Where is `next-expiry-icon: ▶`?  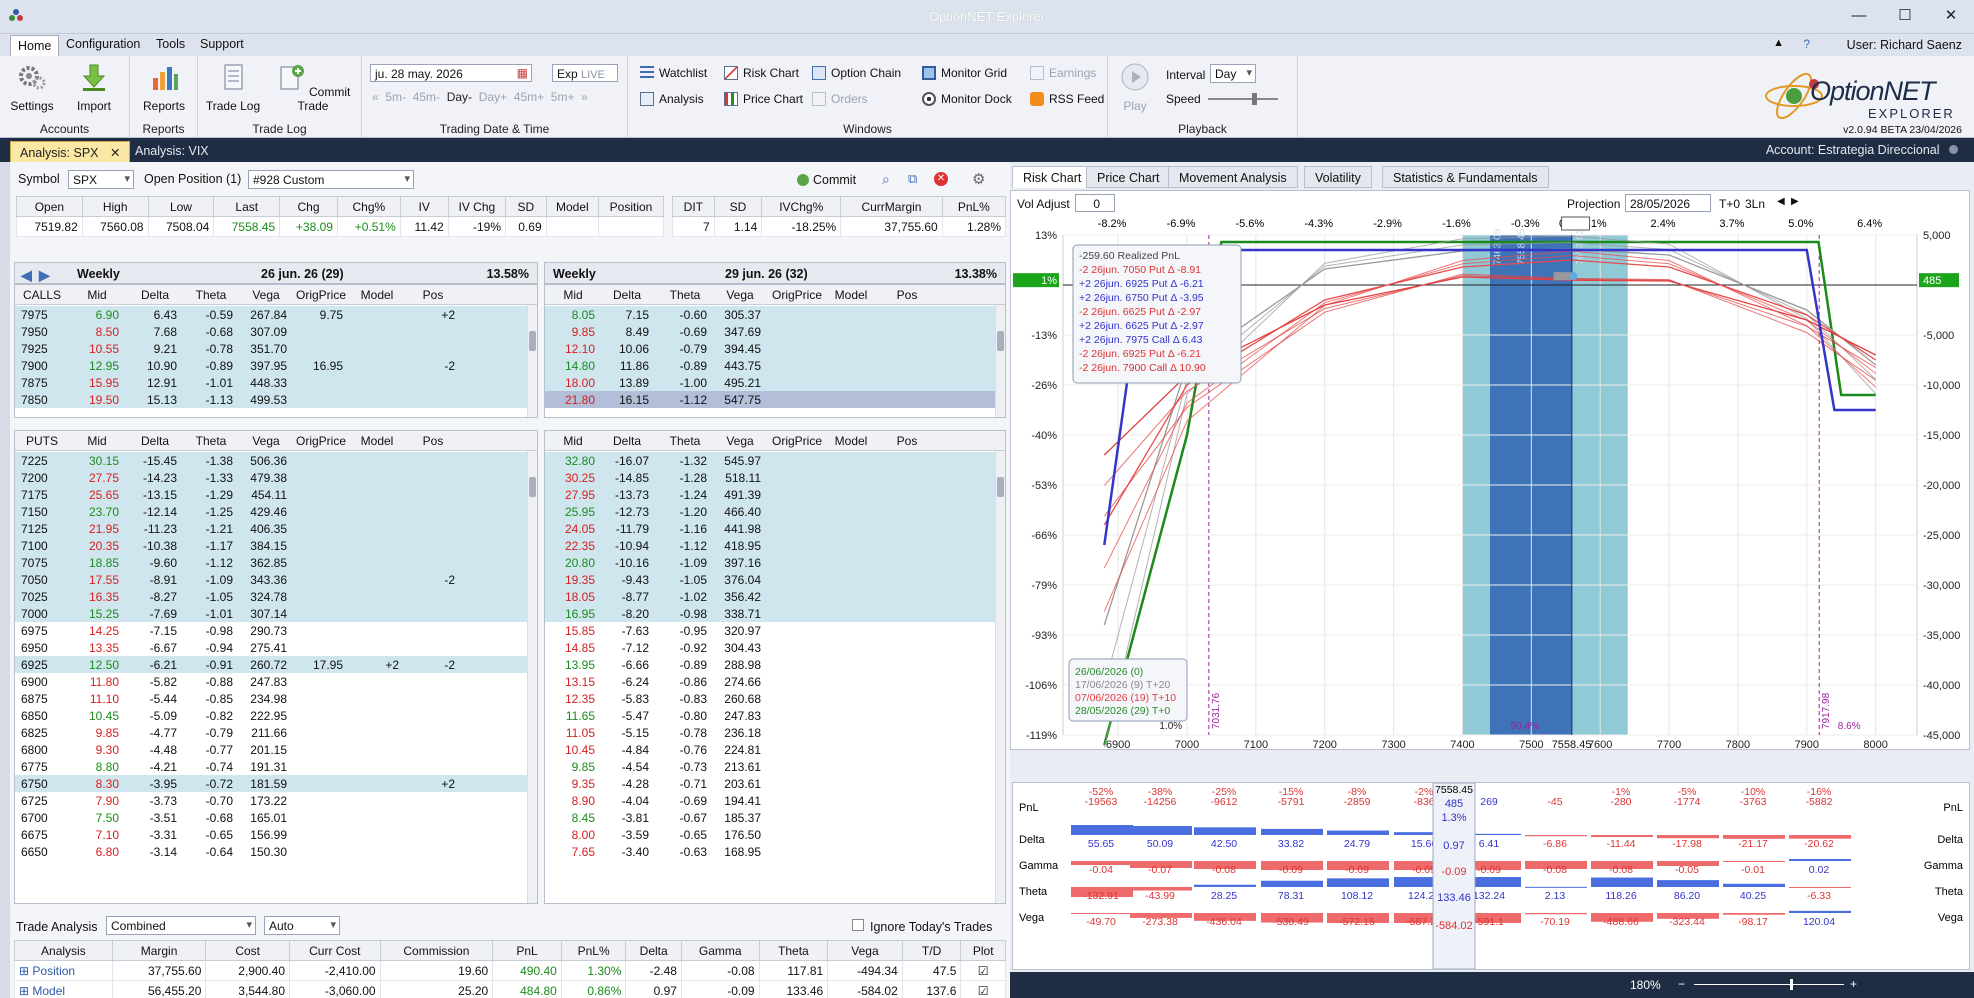
next-expiry-icon: ▶ is located at coordinates (44, 275).